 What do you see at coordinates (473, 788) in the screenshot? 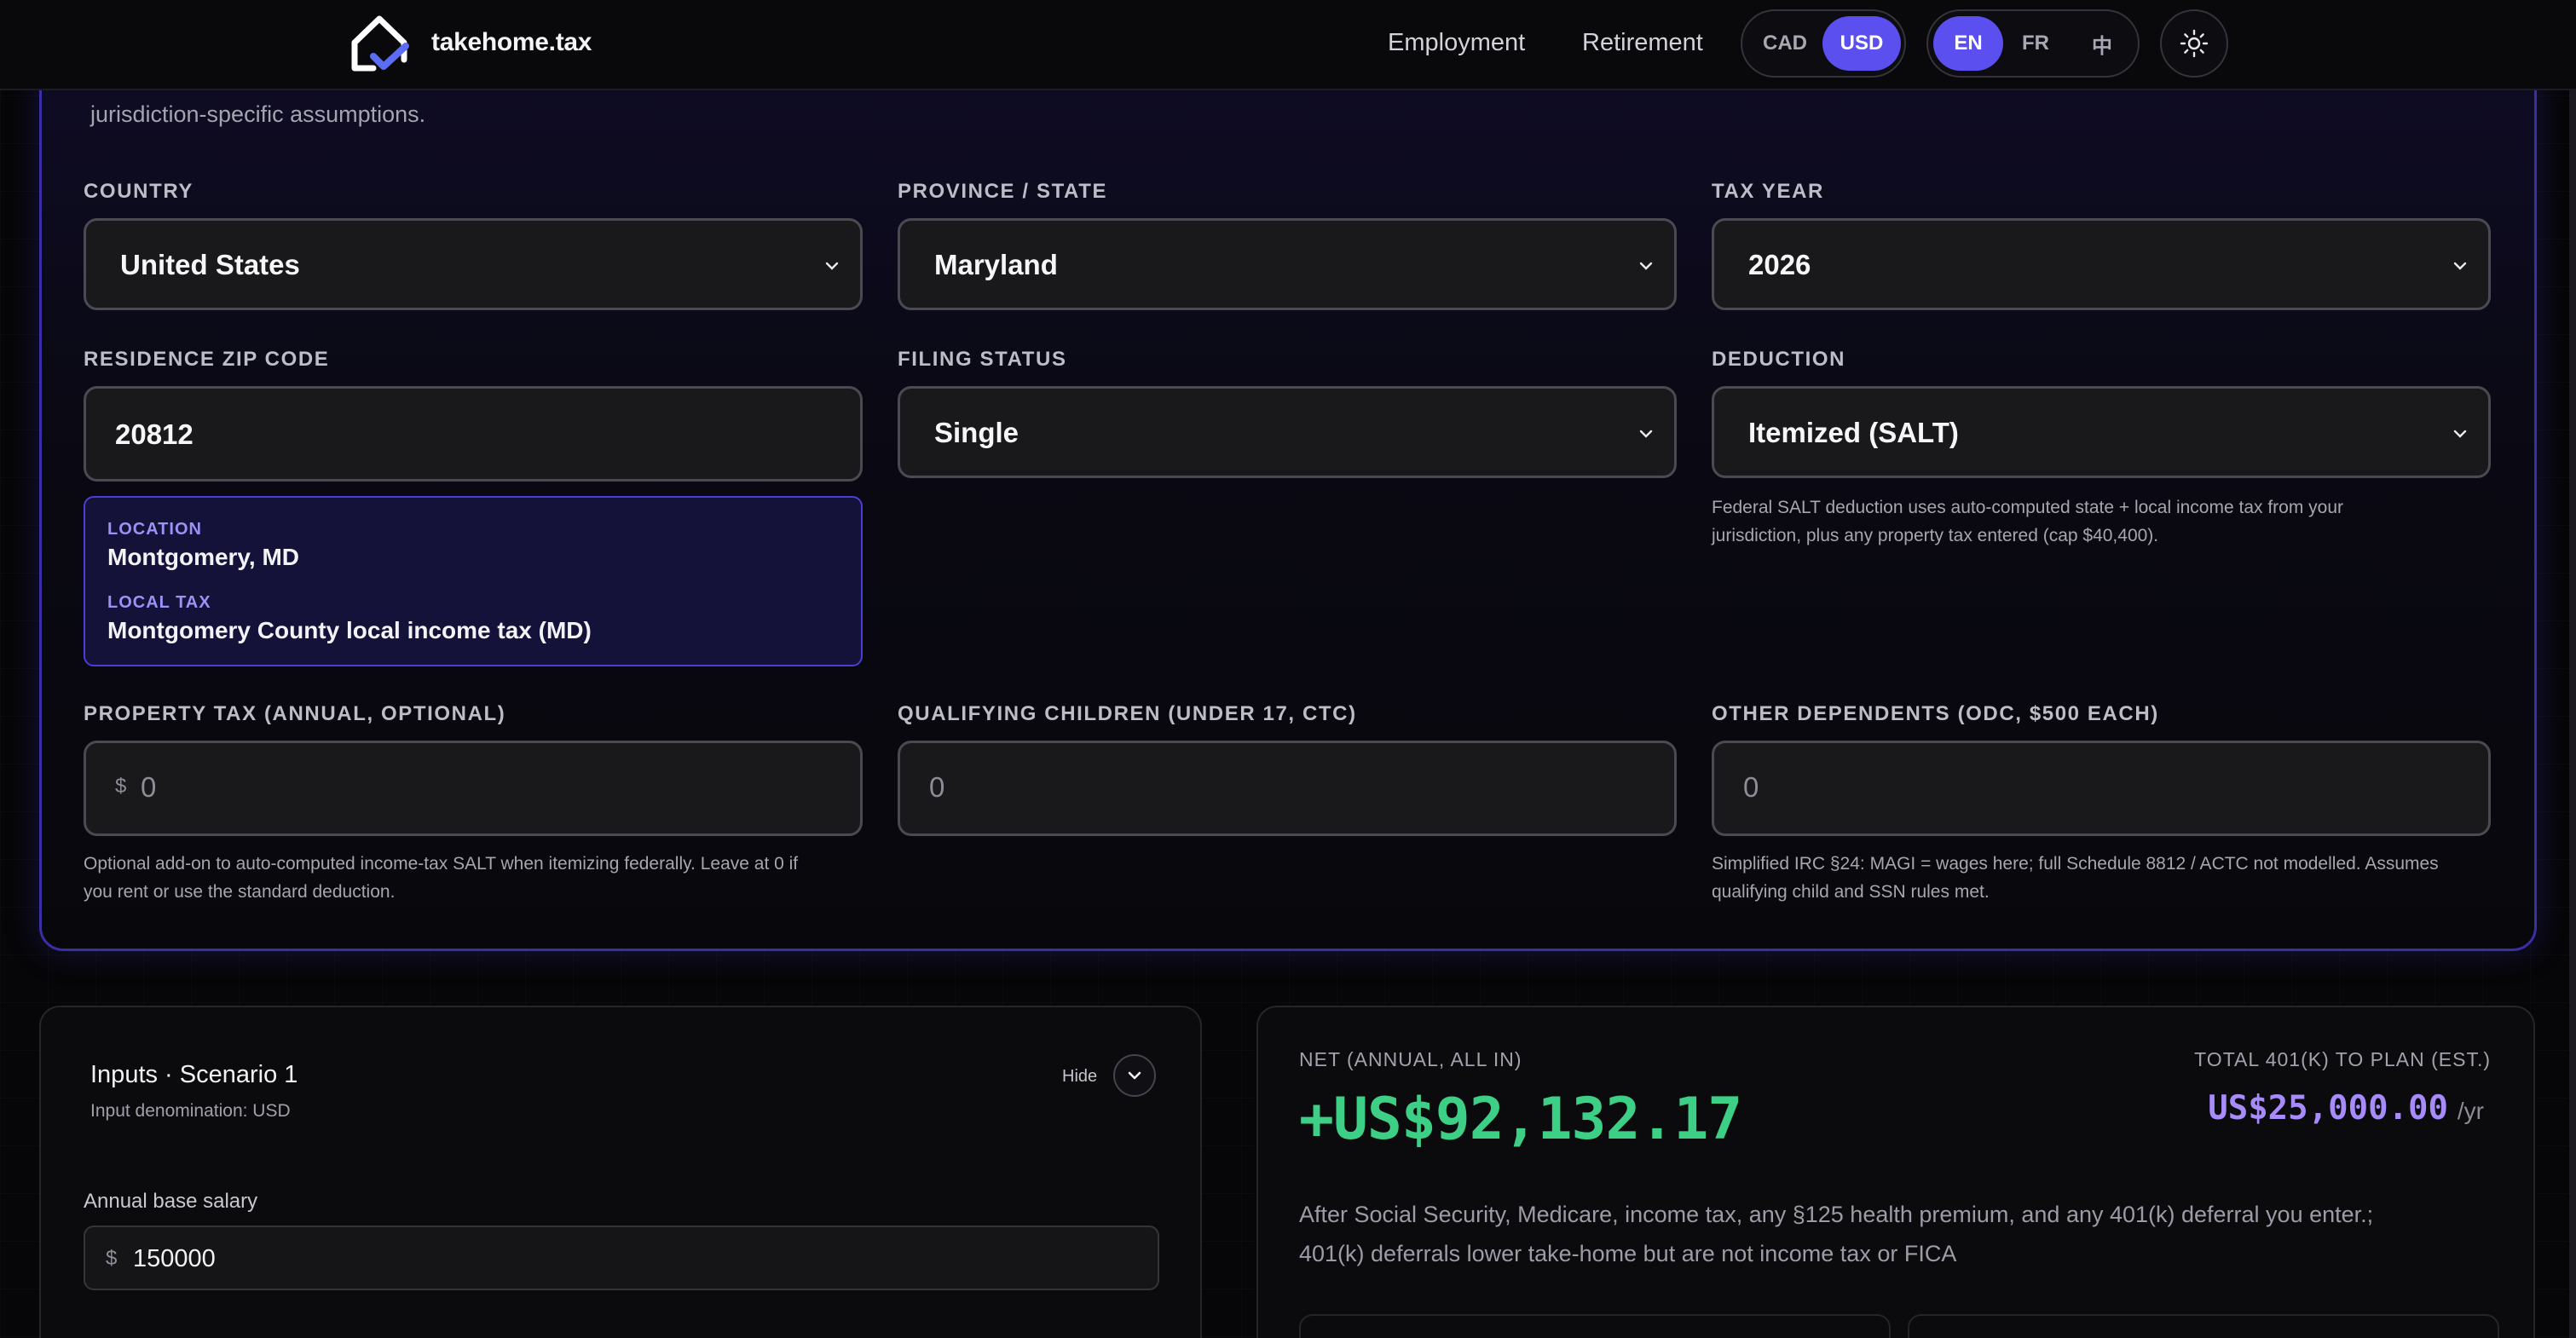
I see `property-tax-input: $ 0` at bounding box center [473, 788].